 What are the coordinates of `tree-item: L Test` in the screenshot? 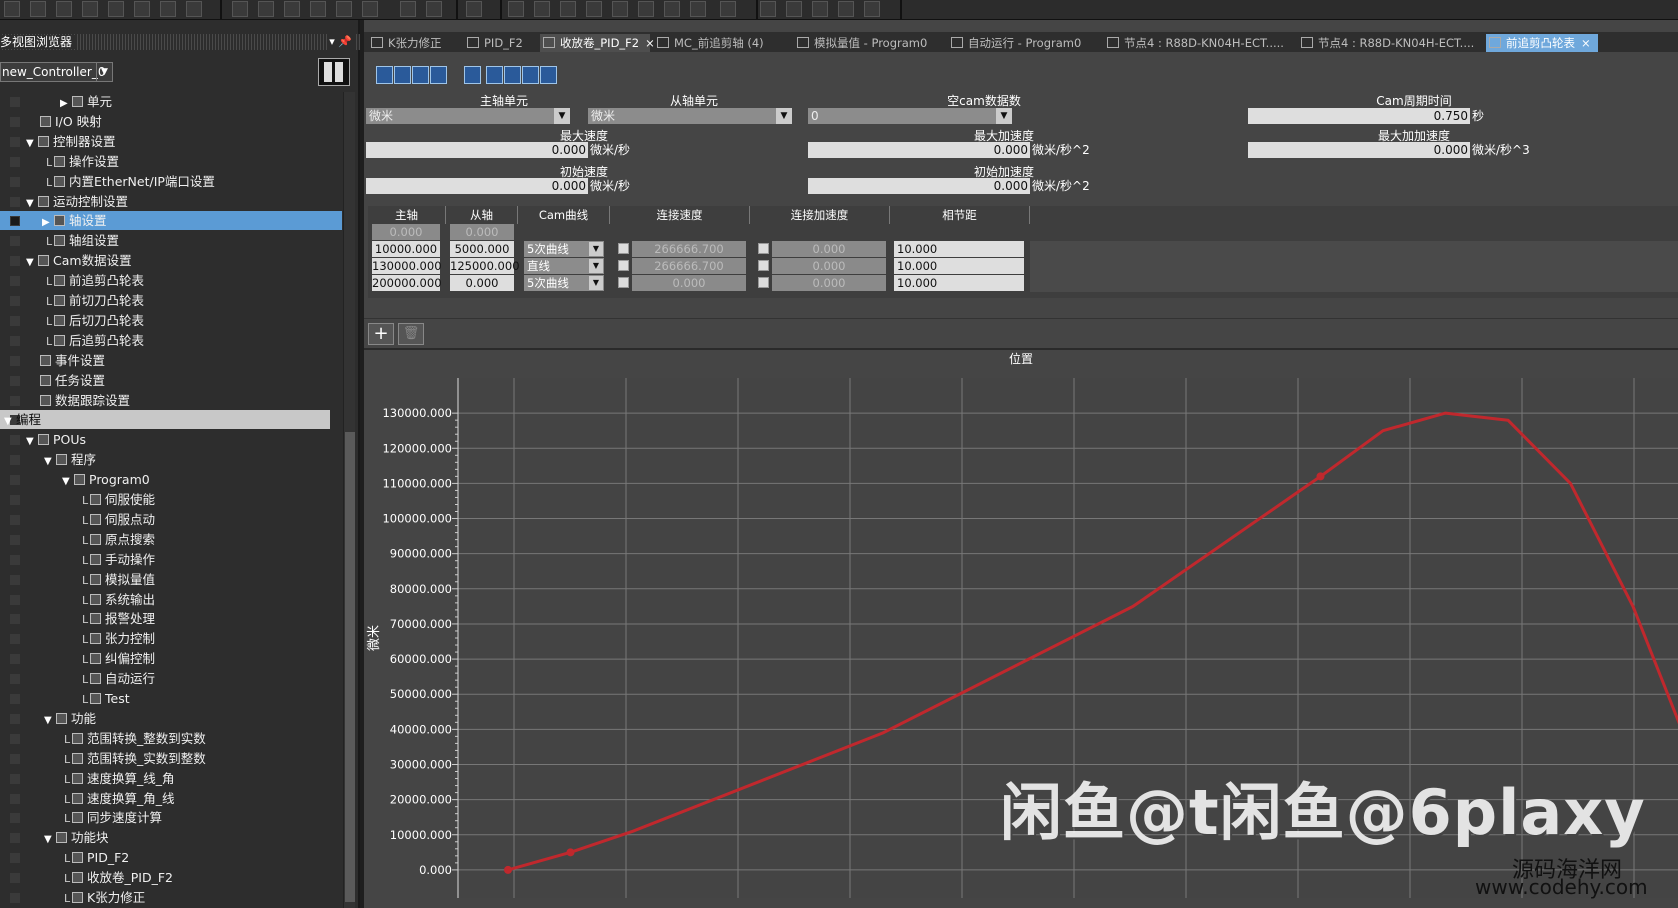 It's located at (171, 698).